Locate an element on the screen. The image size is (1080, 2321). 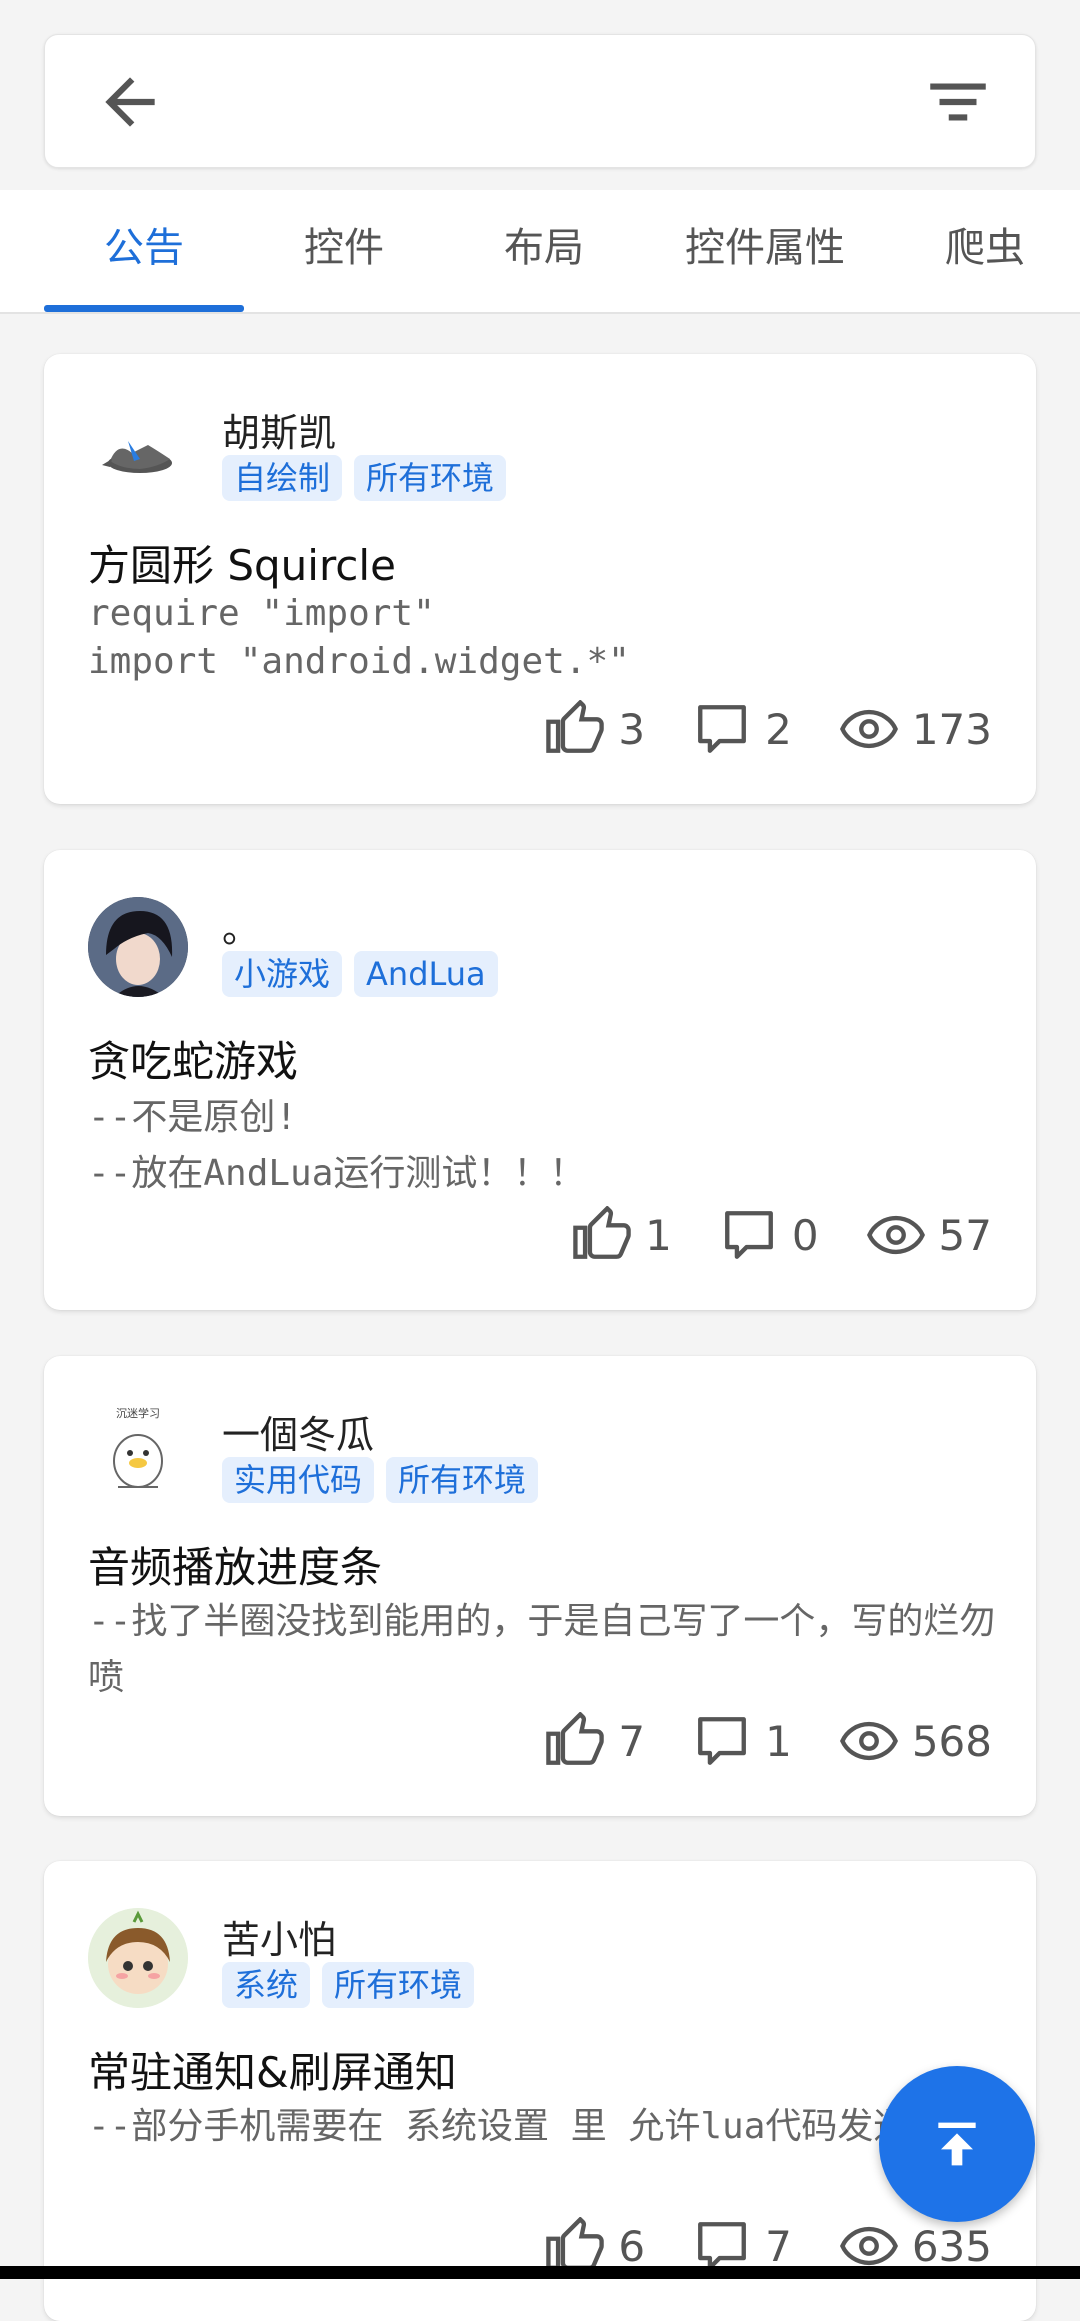
tag-list: 自绘制 所有环境 is located at coordinates (364, 478).